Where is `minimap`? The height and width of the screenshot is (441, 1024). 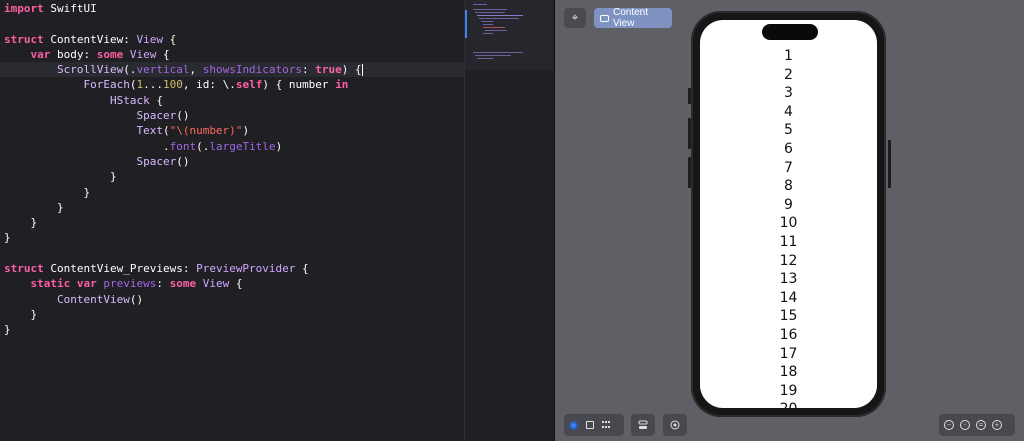 minimap is located at coordinates (509, 220).